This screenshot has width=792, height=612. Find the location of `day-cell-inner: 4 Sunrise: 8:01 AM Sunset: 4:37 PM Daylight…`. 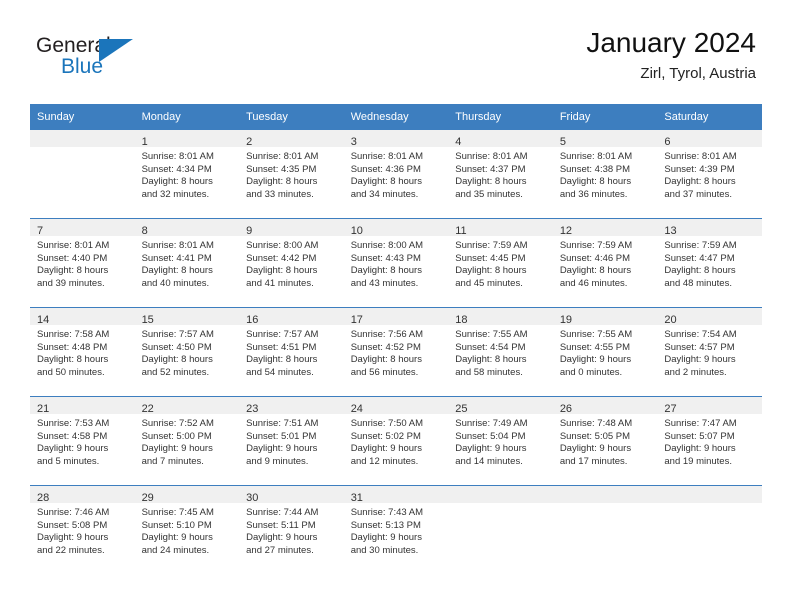

day-cell-inner: 4 Sunrise: 8:01 AM Sunset: 4:37 PM Daylight… is located at coordinates (500, 174).